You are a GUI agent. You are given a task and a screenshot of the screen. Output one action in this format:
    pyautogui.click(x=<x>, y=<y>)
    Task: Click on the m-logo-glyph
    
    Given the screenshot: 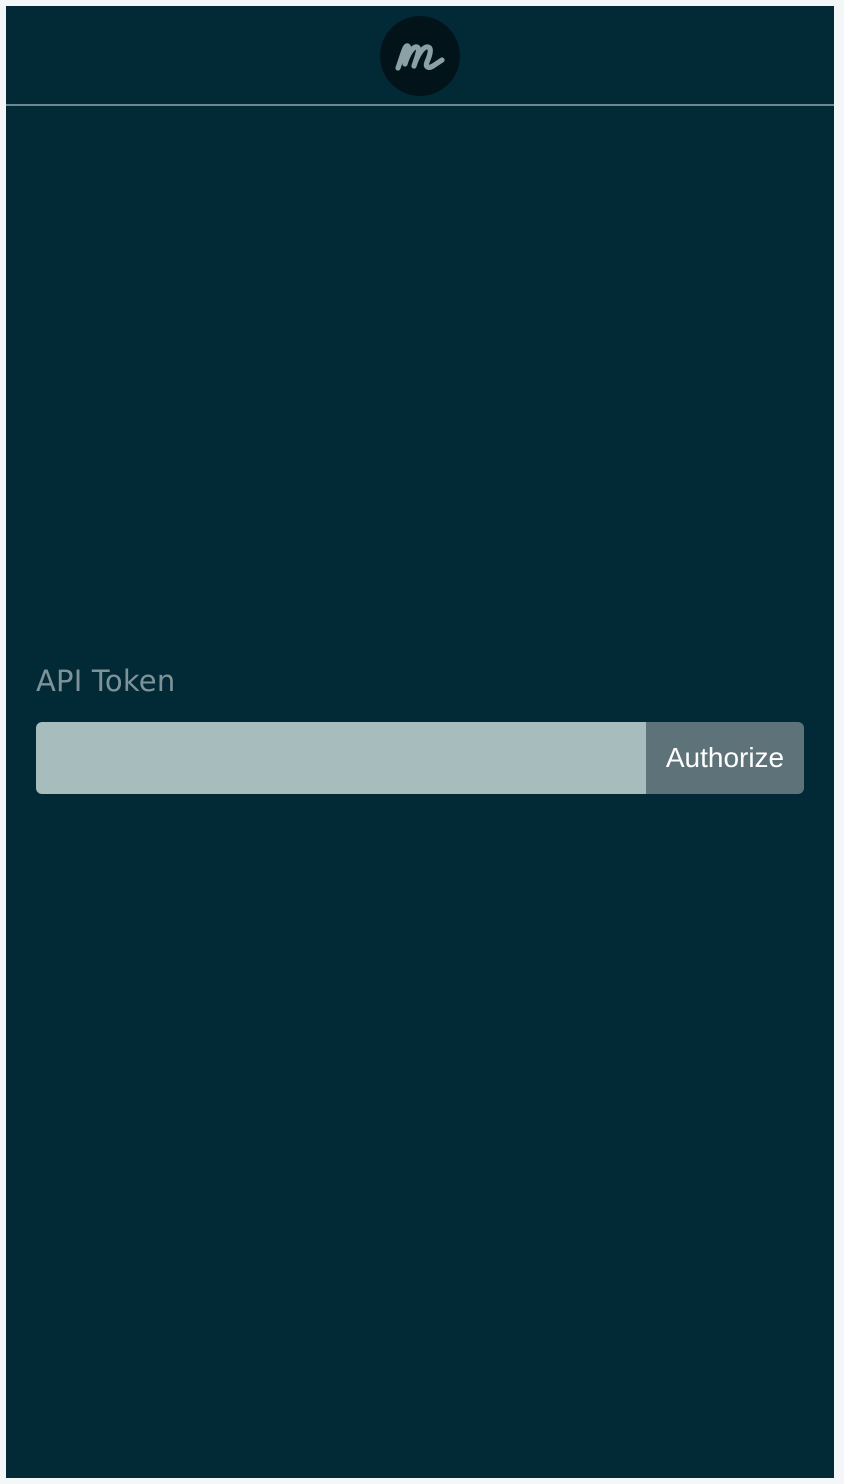 What is the action you would take?
    pyautogui.click(x=420, y=57)
    